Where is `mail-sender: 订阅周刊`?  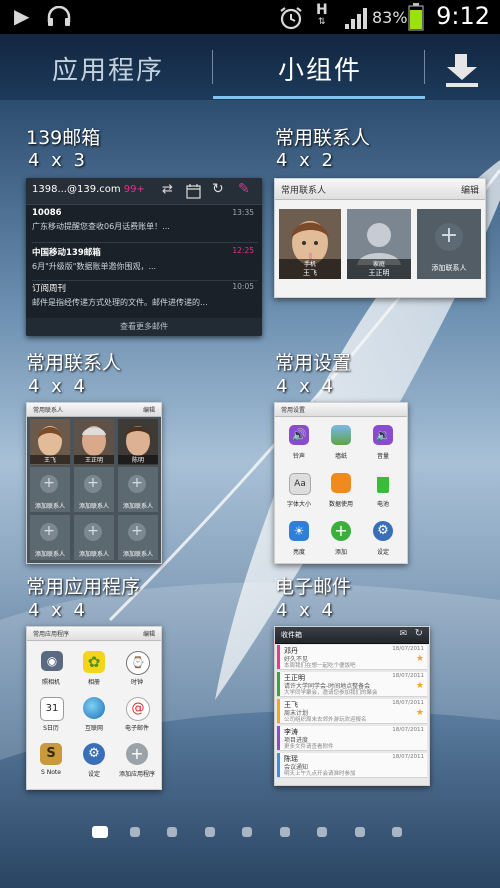 mail-sender: 订阅周刊 is located at coordinates (49, 289).